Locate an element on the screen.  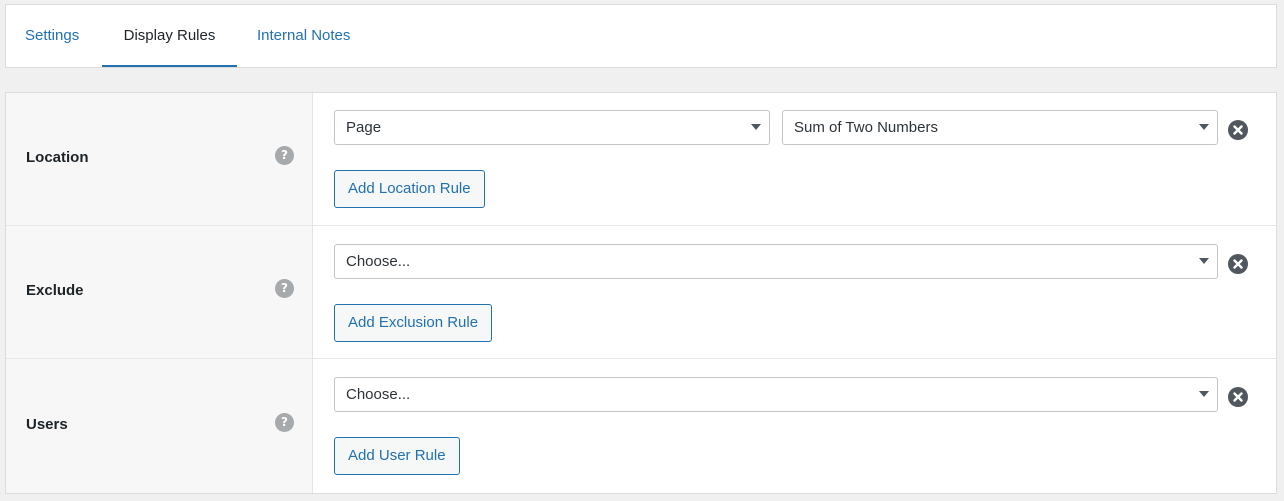
add-user-rule-button: Add User Rule is located at coordinates (397, 456).